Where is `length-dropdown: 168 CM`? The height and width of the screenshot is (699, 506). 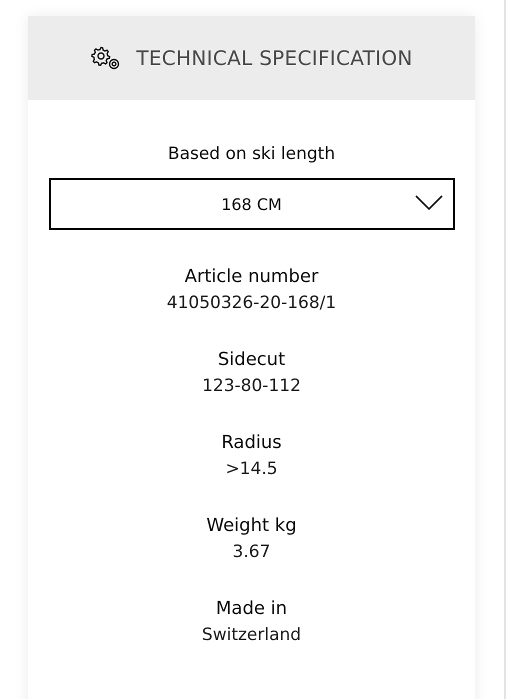 length-dropdown: 168 CM is located at coordinates (251, 204).